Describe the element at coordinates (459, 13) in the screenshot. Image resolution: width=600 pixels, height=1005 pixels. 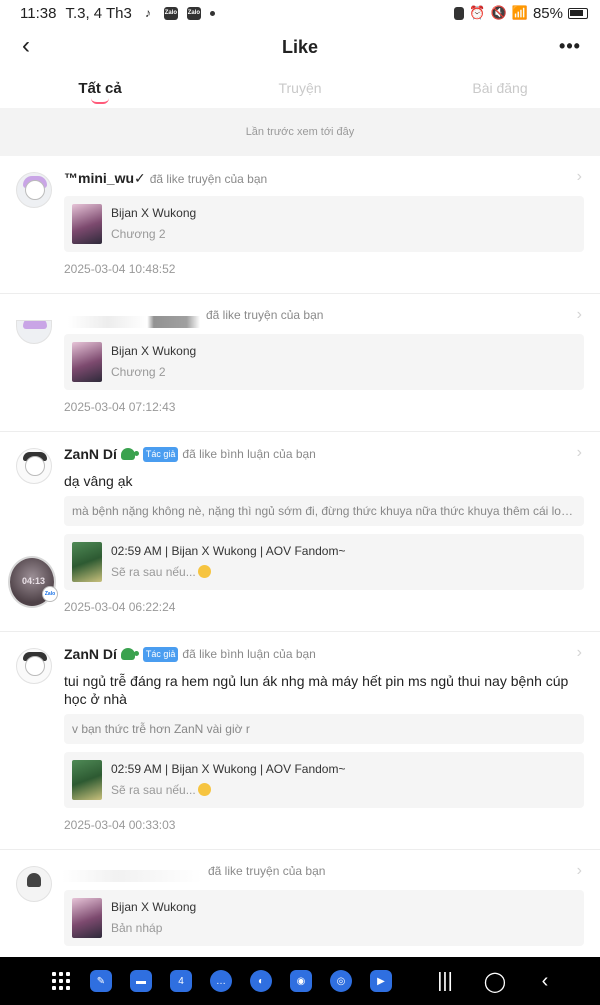
I see `lock-icon` at that location.